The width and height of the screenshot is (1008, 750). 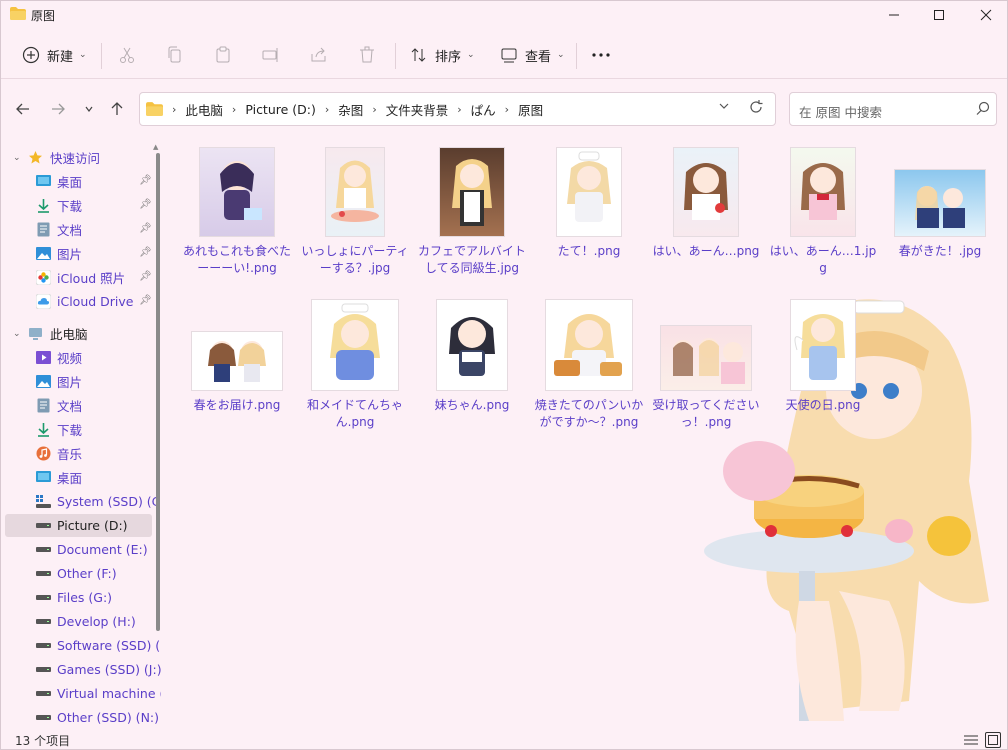 What do you see at coordinates (530, 109) in the screenshot?
I see `breadcrumb-original: 原图` at bounding box center [530, 109].